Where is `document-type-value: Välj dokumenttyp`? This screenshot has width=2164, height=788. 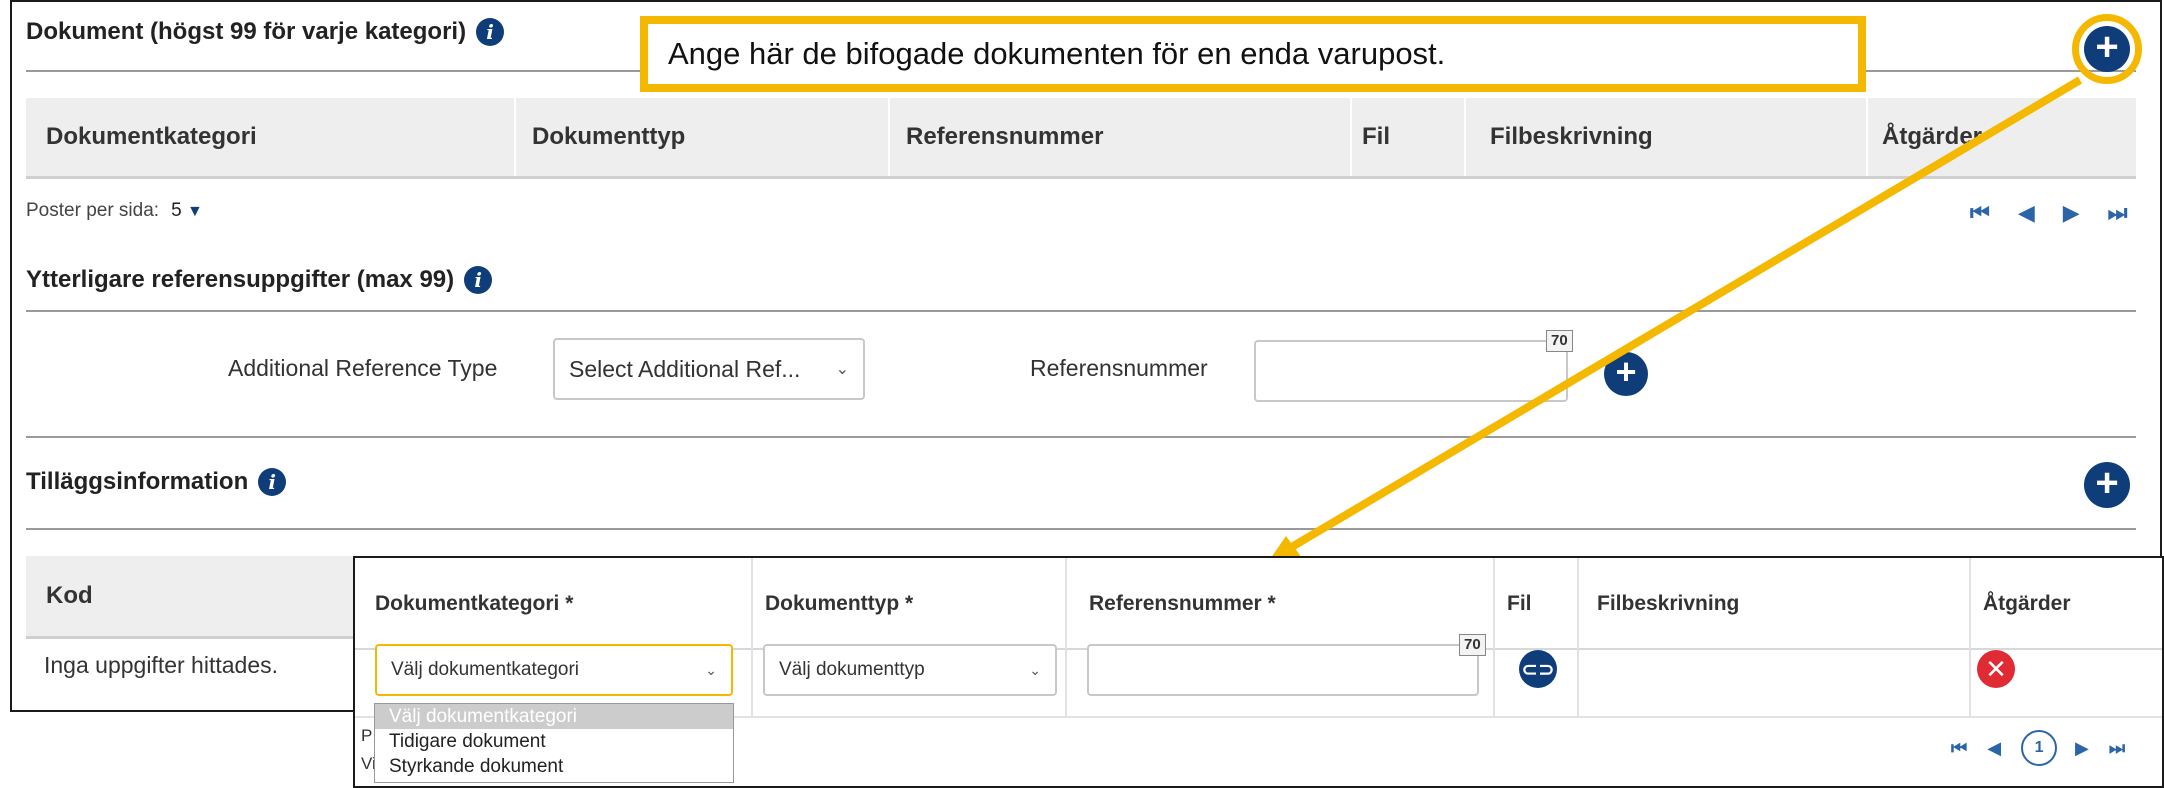 document-type-value: Välj dokumenttyp is located at coordinates (852, 669).